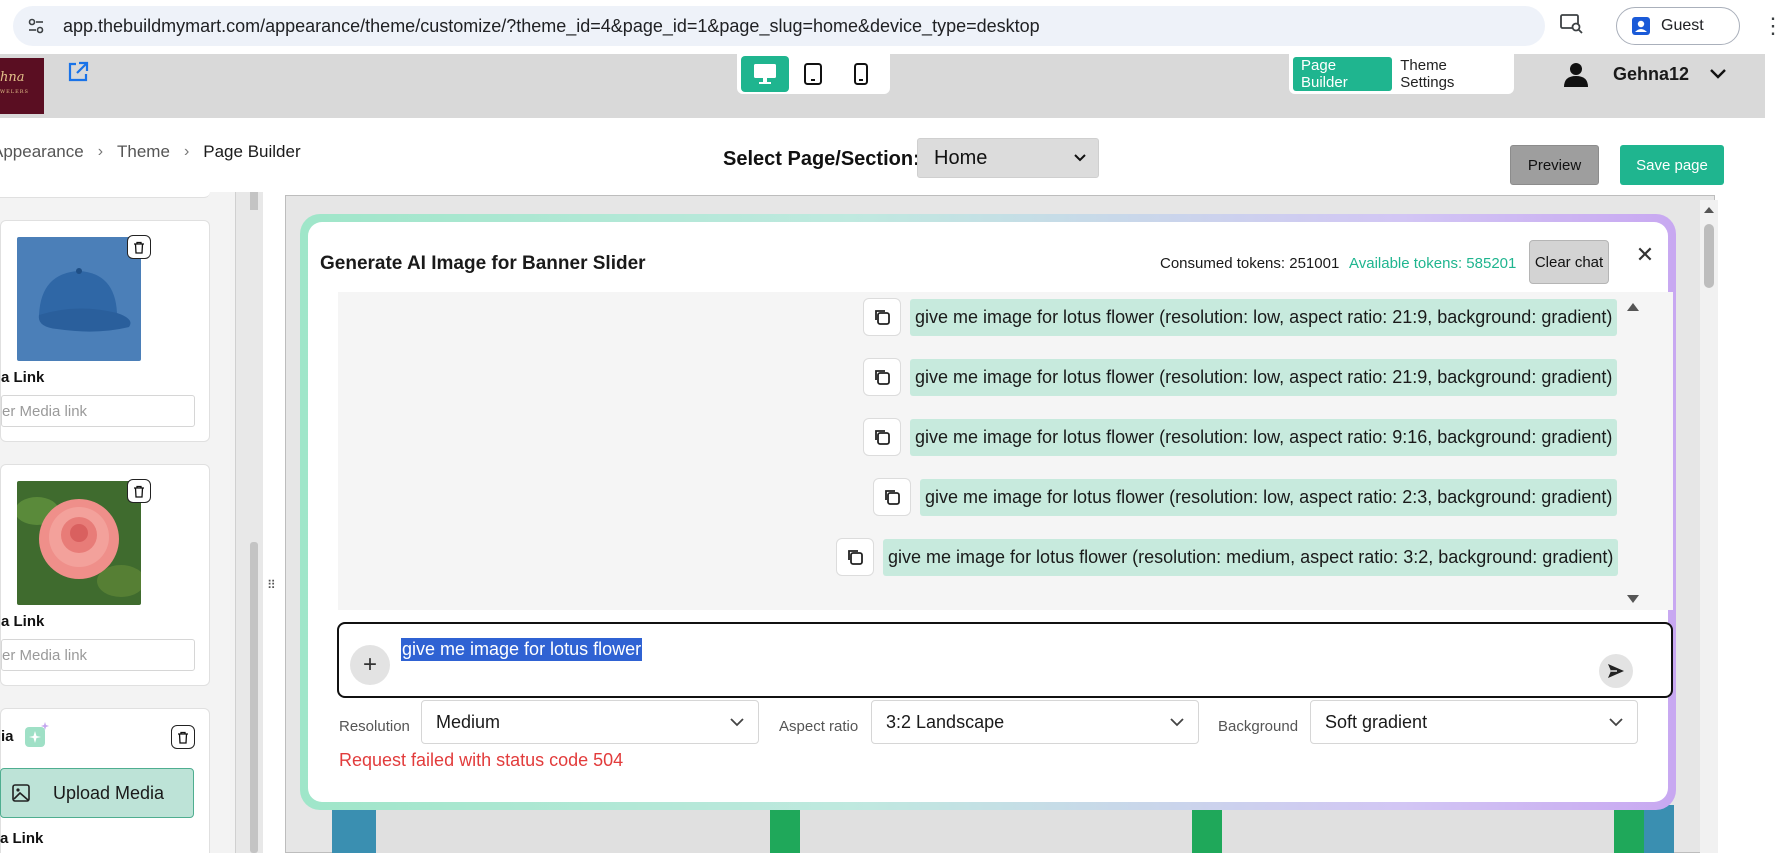  What do you see at coordinates (1576, 75) in the screenshot?
I see `user-avatar-icon` at bounding box center [1576, 75].